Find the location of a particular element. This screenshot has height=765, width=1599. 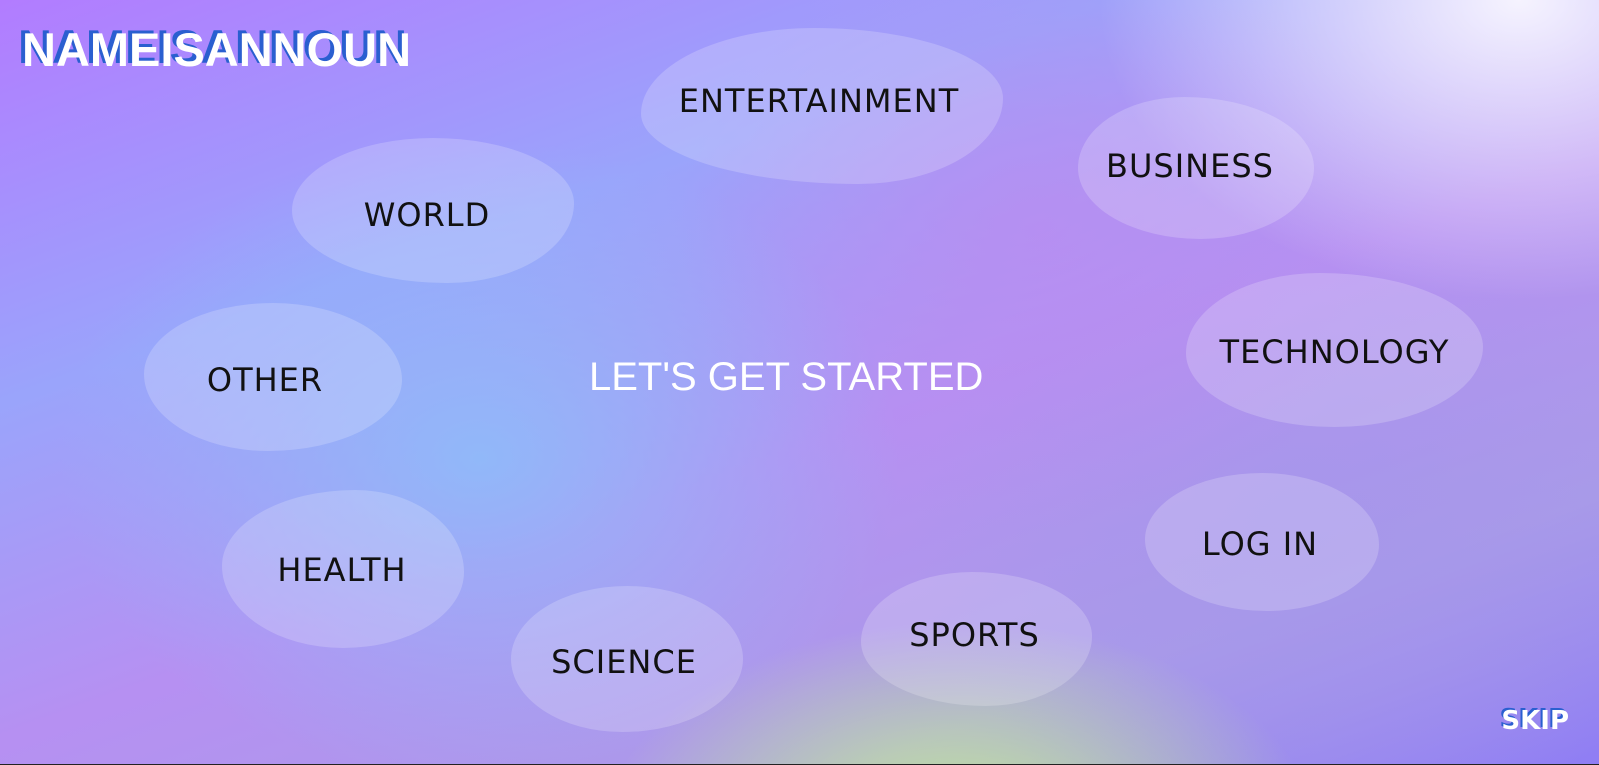

category-label: WORLD is located at coordinates (427, 214).